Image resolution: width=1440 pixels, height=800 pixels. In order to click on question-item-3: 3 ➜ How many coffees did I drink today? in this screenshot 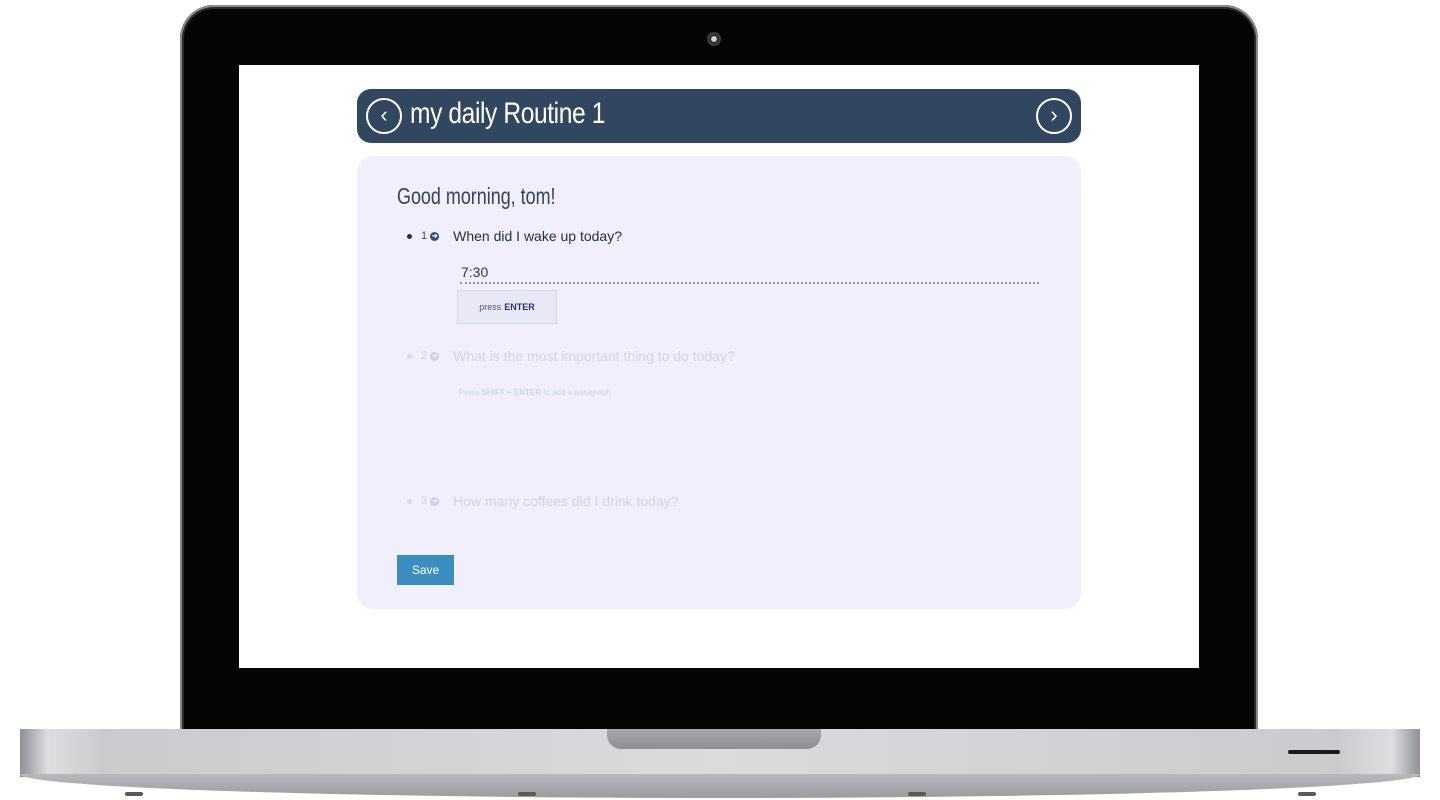, I will do `click(543, 501)`.